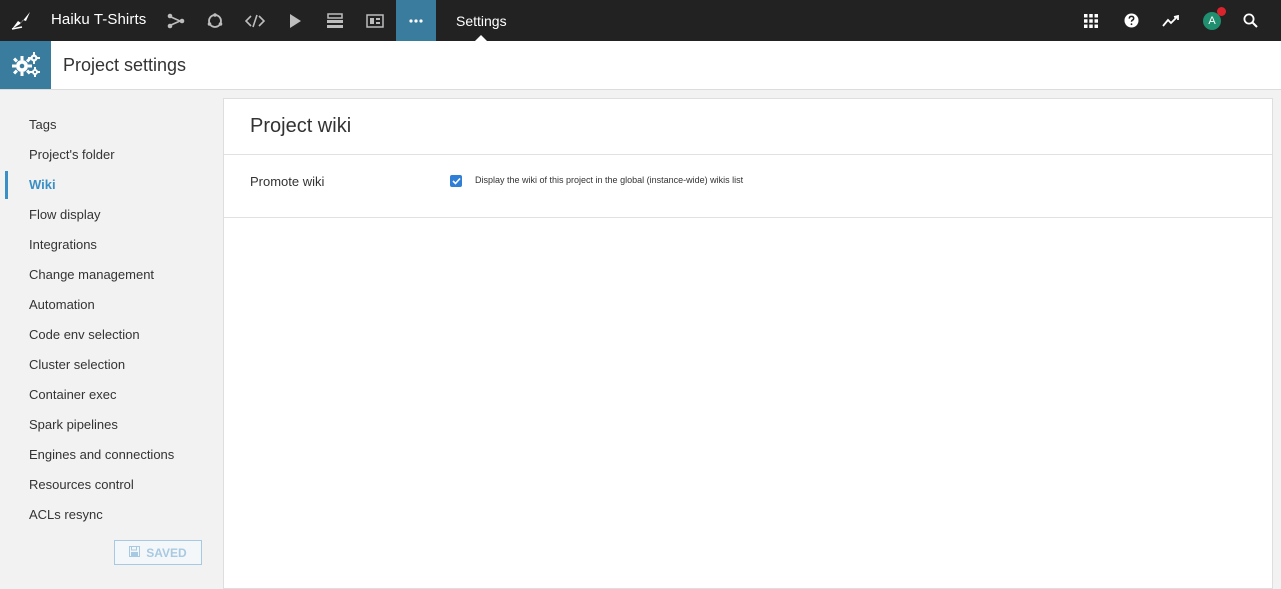  I want to click on sidebar-item-tags: Tags, so click(111, 124).